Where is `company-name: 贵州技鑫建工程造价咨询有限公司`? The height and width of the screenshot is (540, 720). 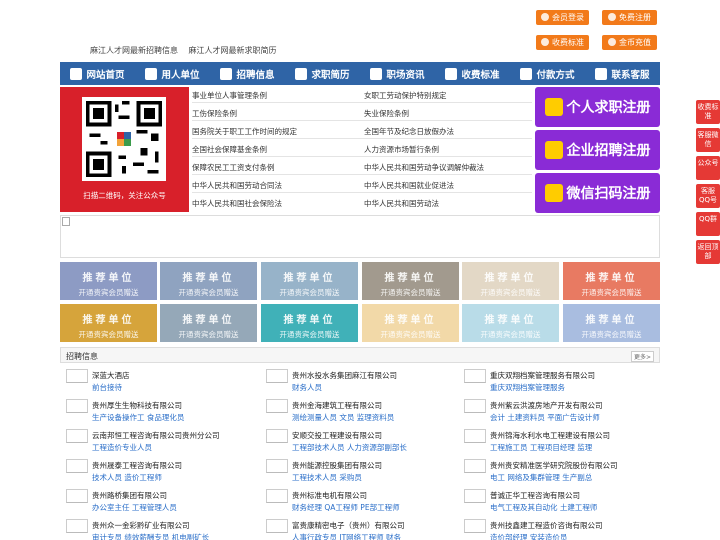
company-name: 贵州技鑫建工程造价咨询有限公司 is located at coordinates (546, 525).